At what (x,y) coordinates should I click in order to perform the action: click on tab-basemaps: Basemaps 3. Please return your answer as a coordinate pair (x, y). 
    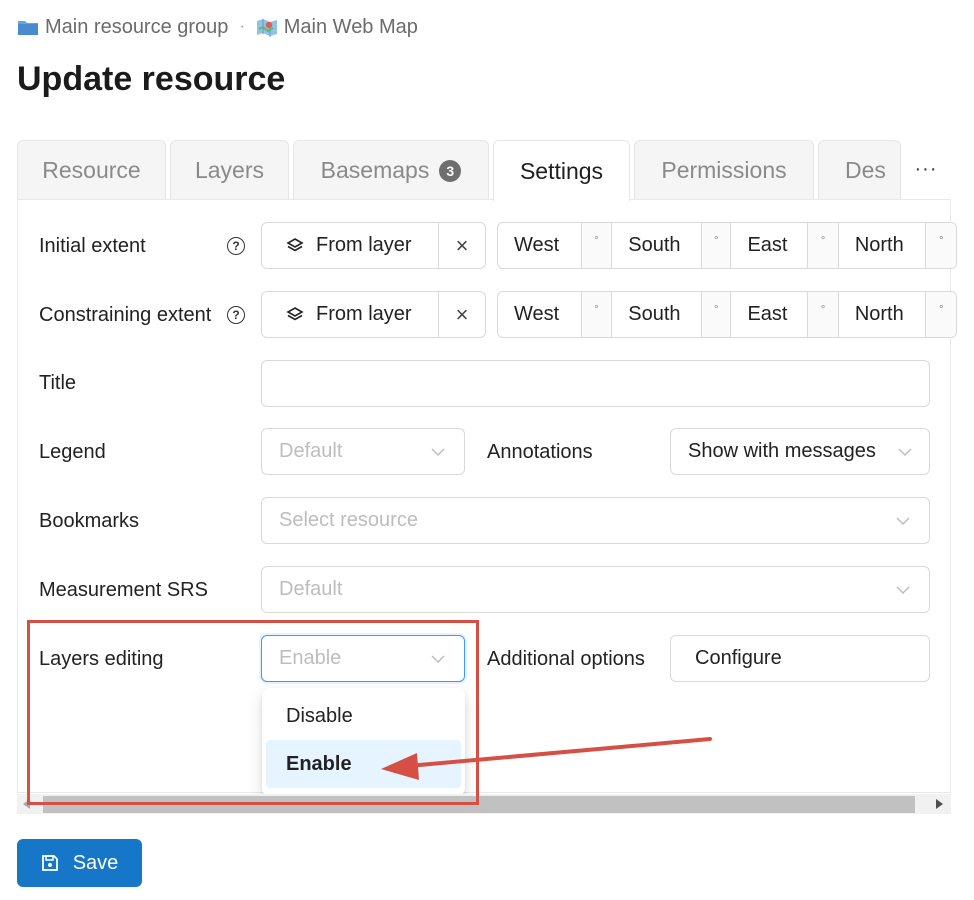
    Looking at the image, I should click on (391, 170).